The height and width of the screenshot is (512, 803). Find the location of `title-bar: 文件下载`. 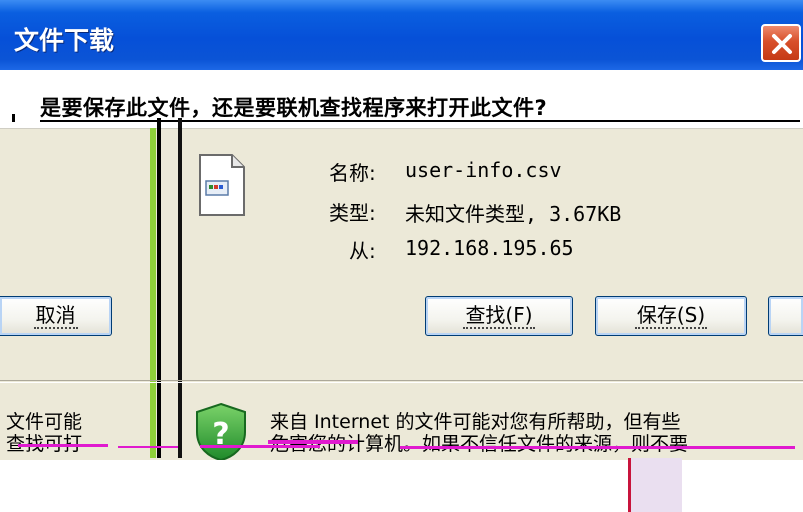

title-bar: 文件下载 is located at coordinates (401, 35).